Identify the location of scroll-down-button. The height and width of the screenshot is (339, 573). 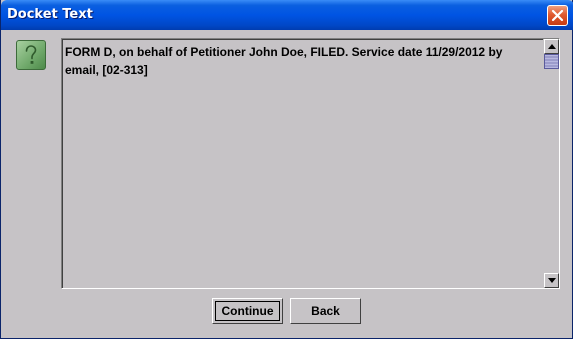
(551, 280).